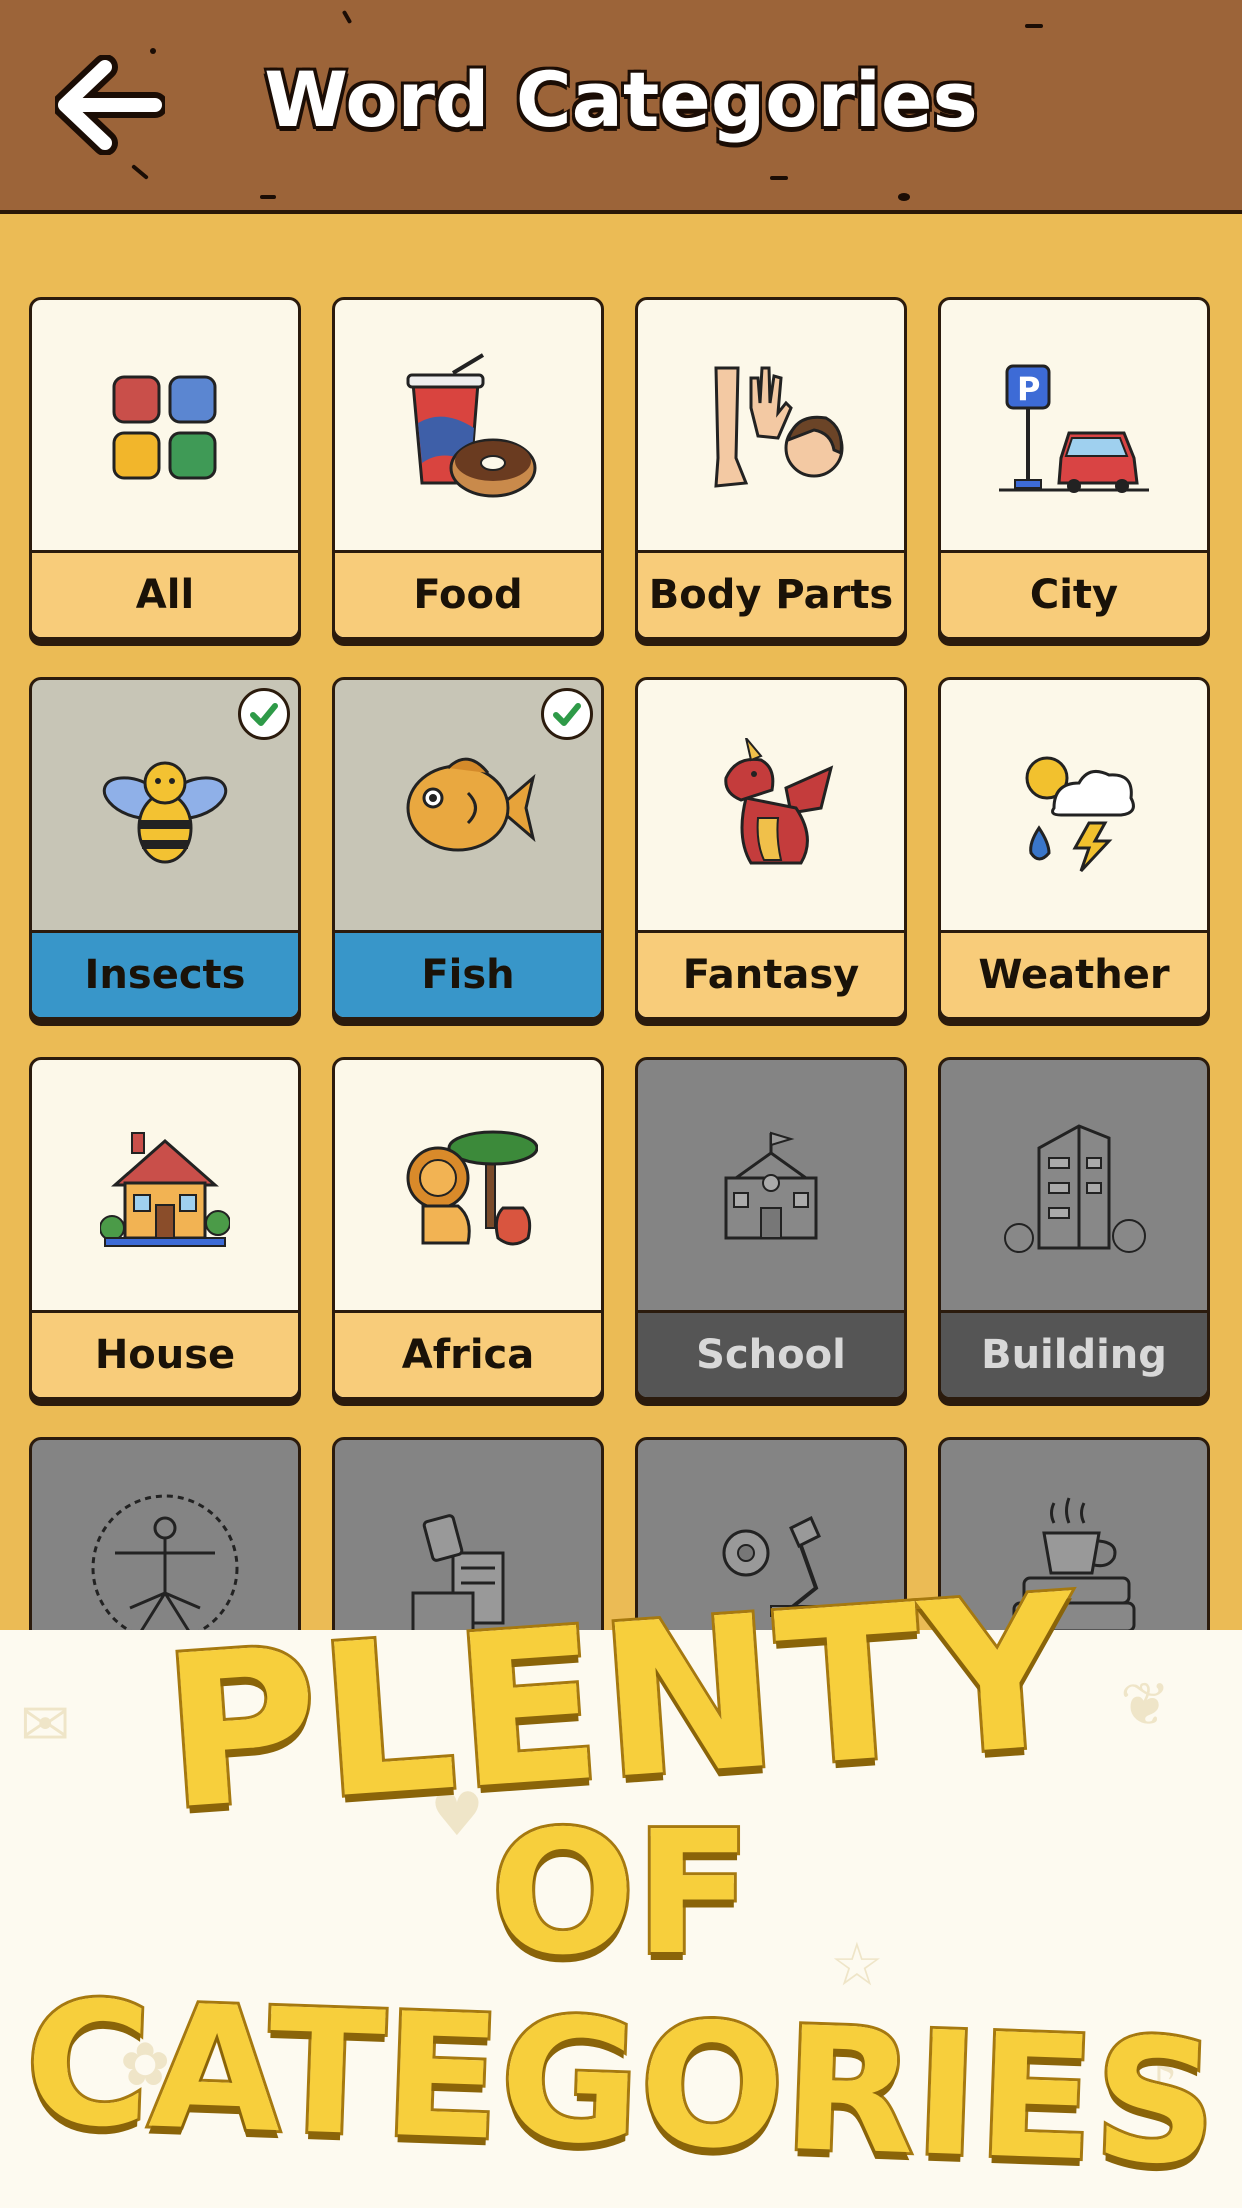  Describe the element at coordinates (771, 1353) in the screenshot. I see `category-label: School` at that location.